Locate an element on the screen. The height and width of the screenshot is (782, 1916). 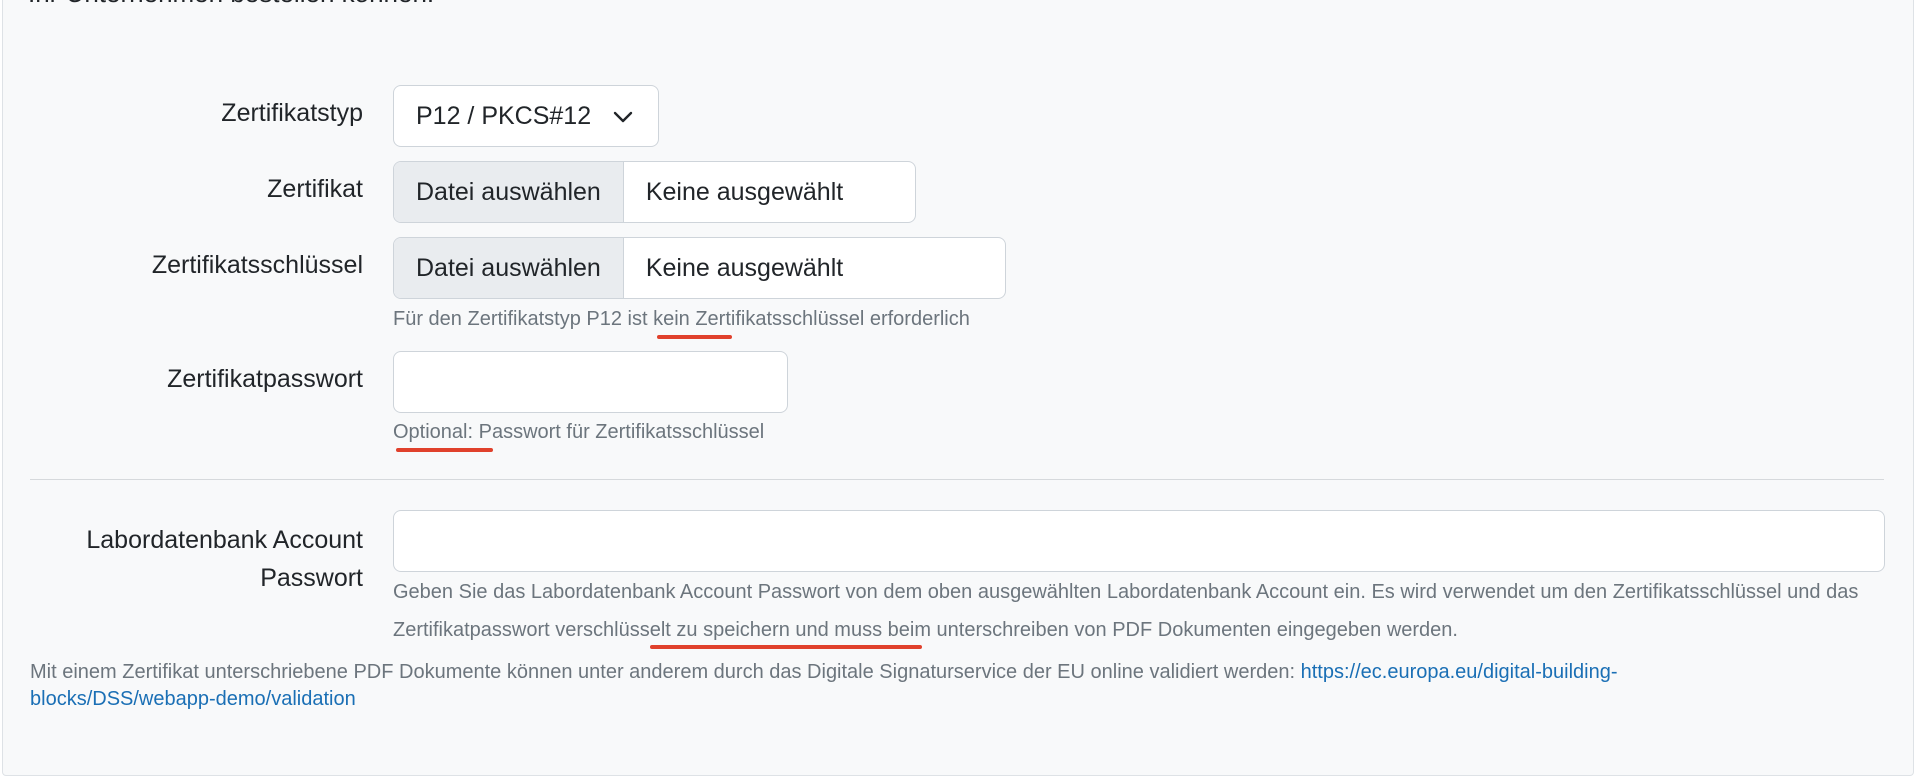
cert-type-select: P12 / PKCS#12 is located at coordinates (526, 116).